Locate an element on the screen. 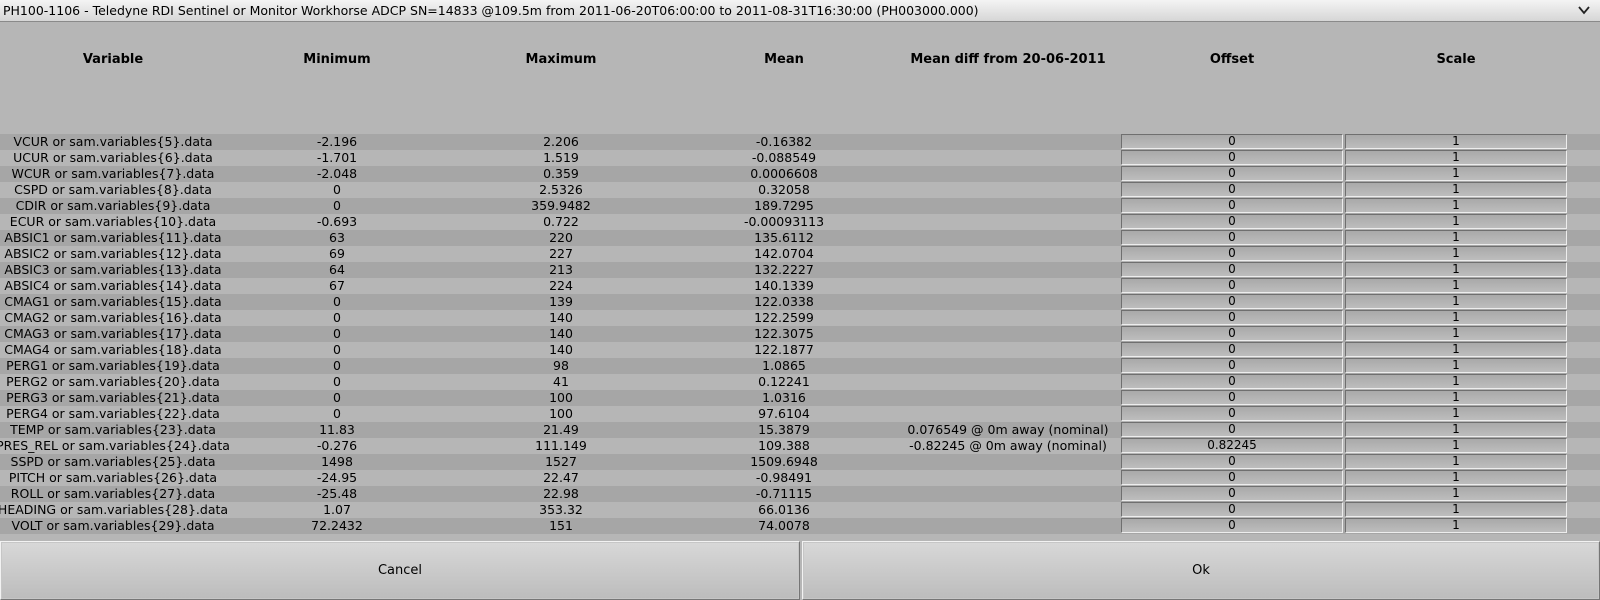 This screenshot has height=600, width=1600. mean-cell: 109.388 is located at coordinates (784, 445).